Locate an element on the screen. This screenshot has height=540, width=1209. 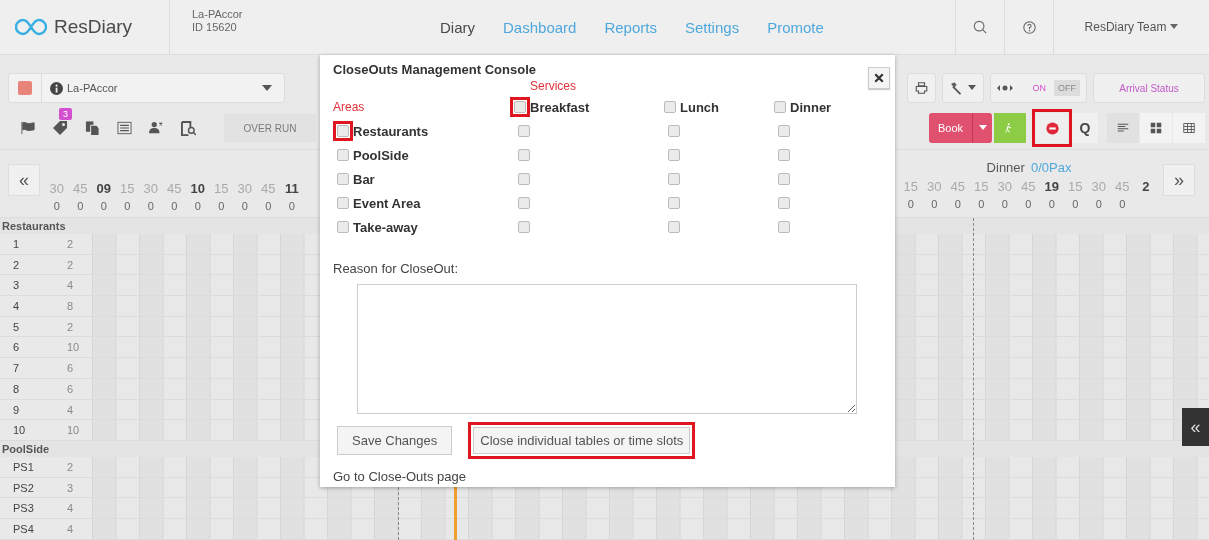
over-run-button: OVER RUN is located at coordinates (270, 128).